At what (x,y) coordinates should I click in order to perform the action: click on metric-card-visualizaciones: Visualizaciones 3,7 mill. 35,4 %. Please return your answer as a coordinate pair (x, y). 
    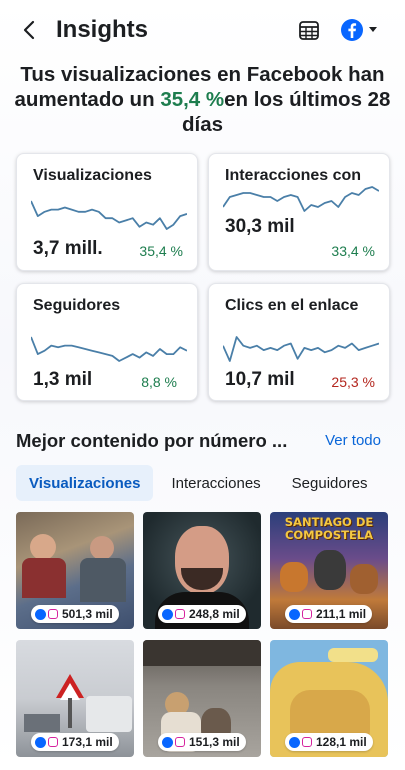
    Looking at the image, I should click on (107, 212).